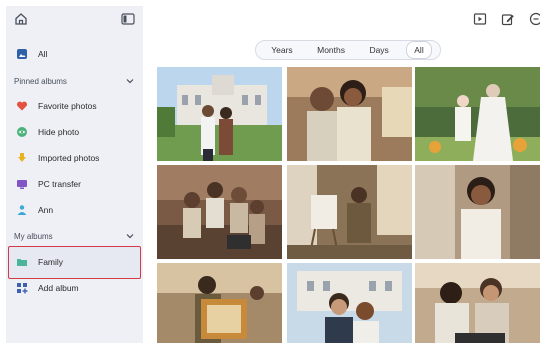 Image resolution: width=540 pixels, height=343 pixels. I want to click on sidebar-item-label: Family, so click(51, 262).